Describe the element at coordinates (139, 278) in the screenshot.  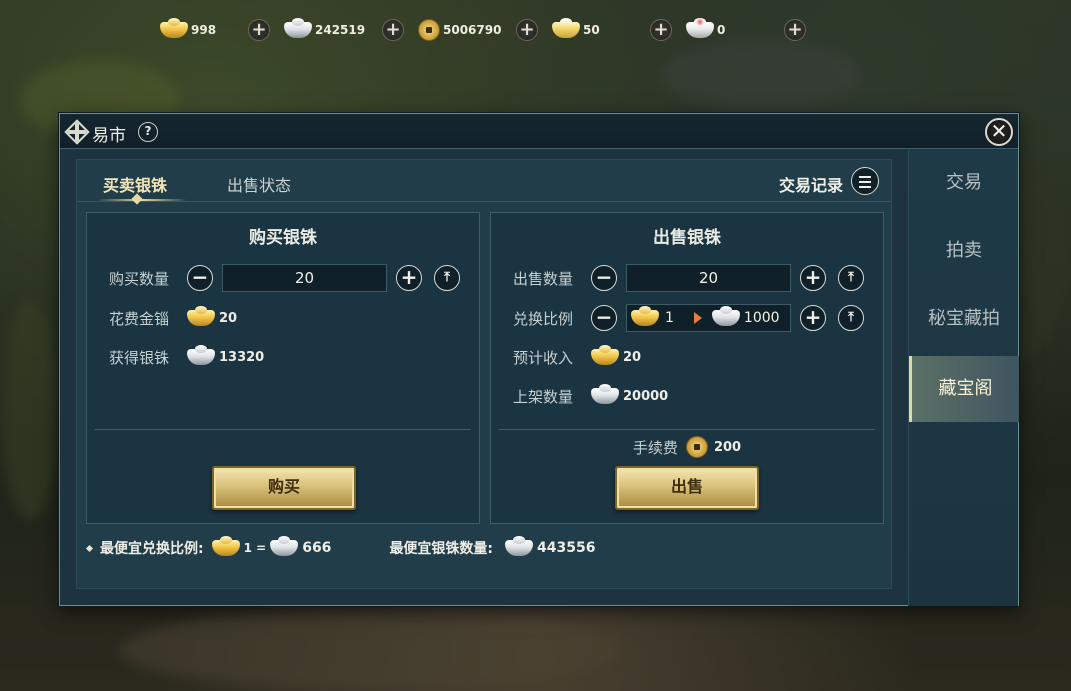
I see `buy-quantity-label: 购买数量` at that location.